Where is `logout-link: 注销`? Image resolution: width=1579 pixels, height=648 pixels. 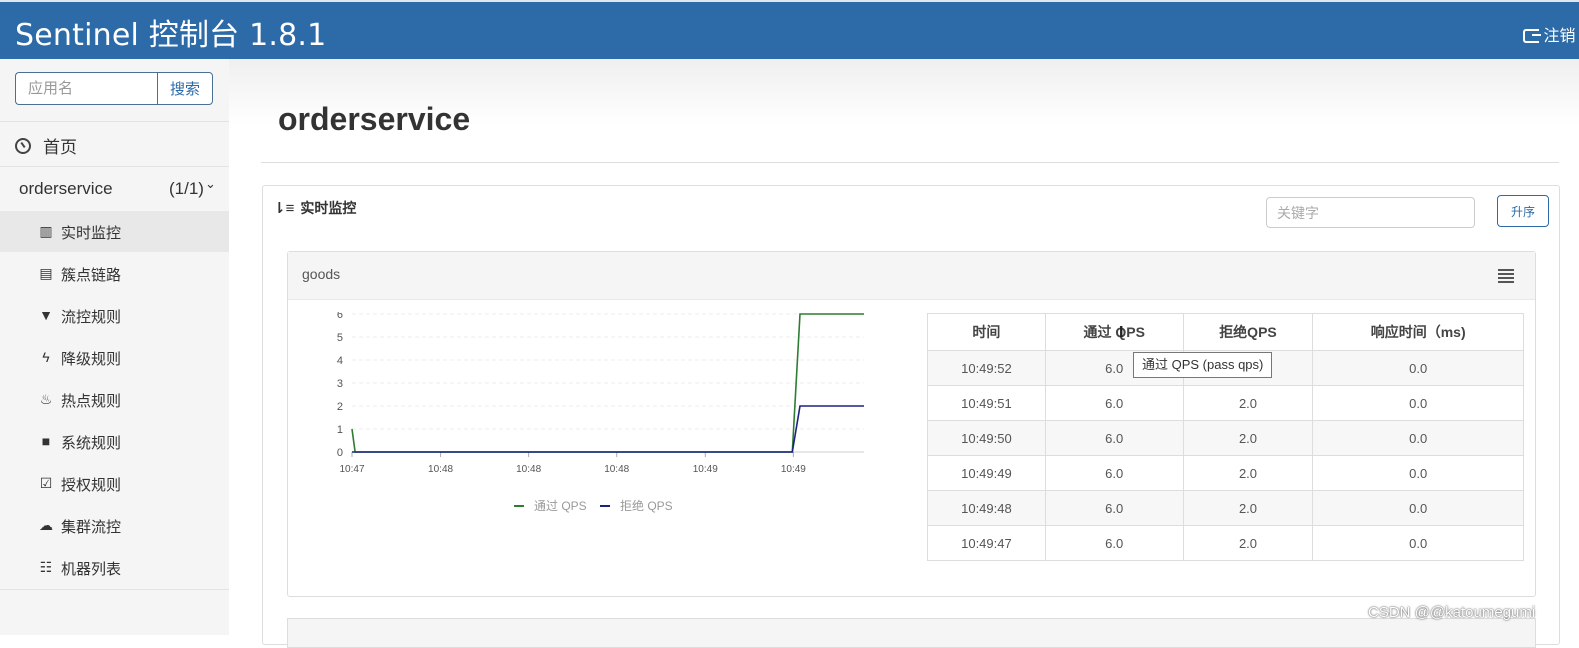 logout-link: 注销 is located at coordinates (1549, 34).